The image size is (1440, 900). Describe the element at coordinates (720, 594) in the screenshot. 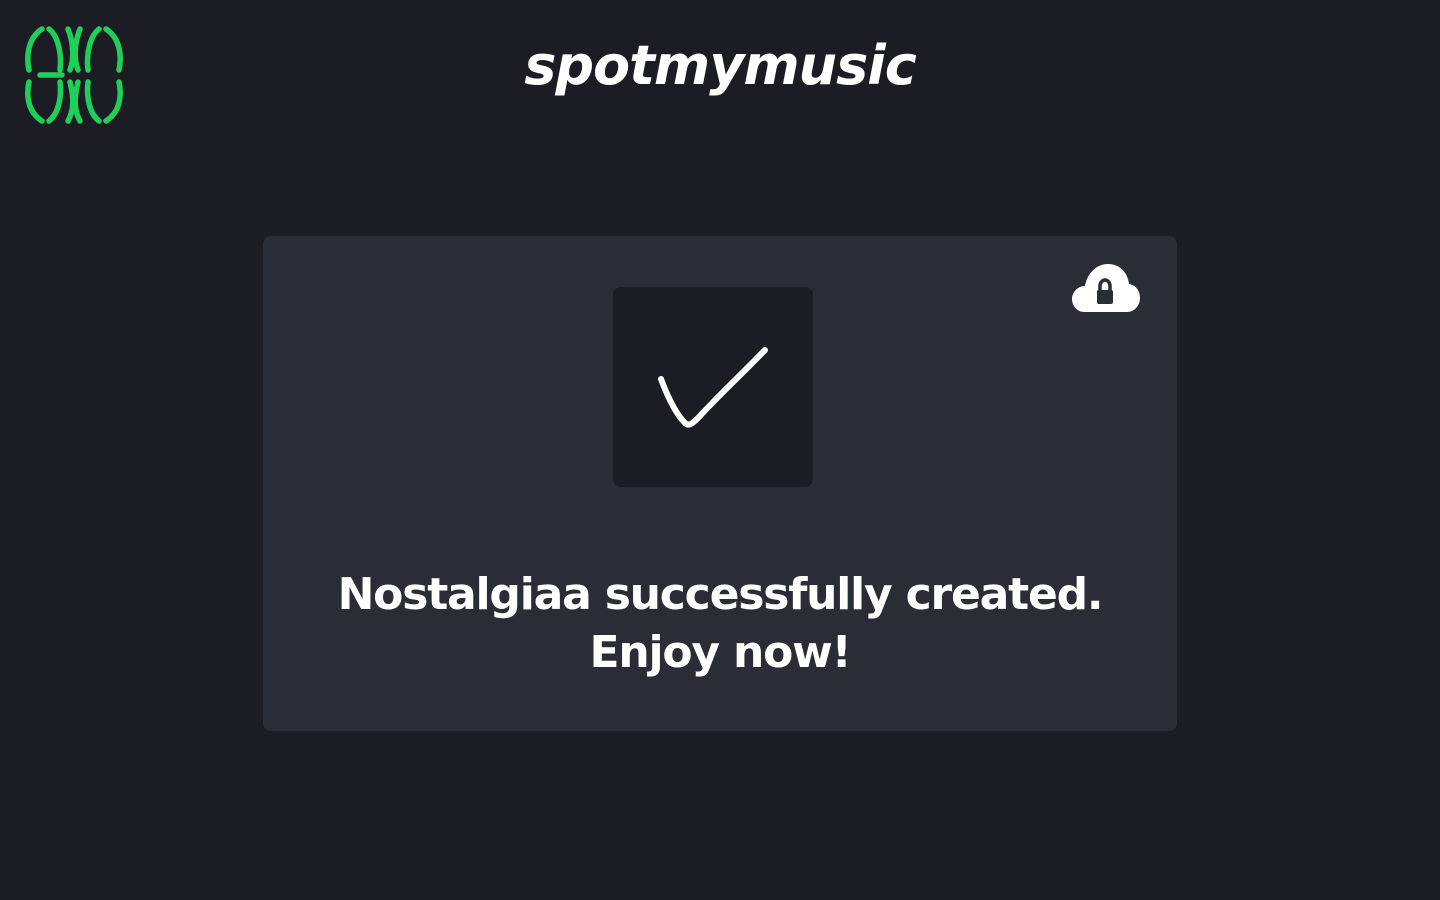

I see `success-message-line-1: Nostalgiaa successfully created.` at that location.